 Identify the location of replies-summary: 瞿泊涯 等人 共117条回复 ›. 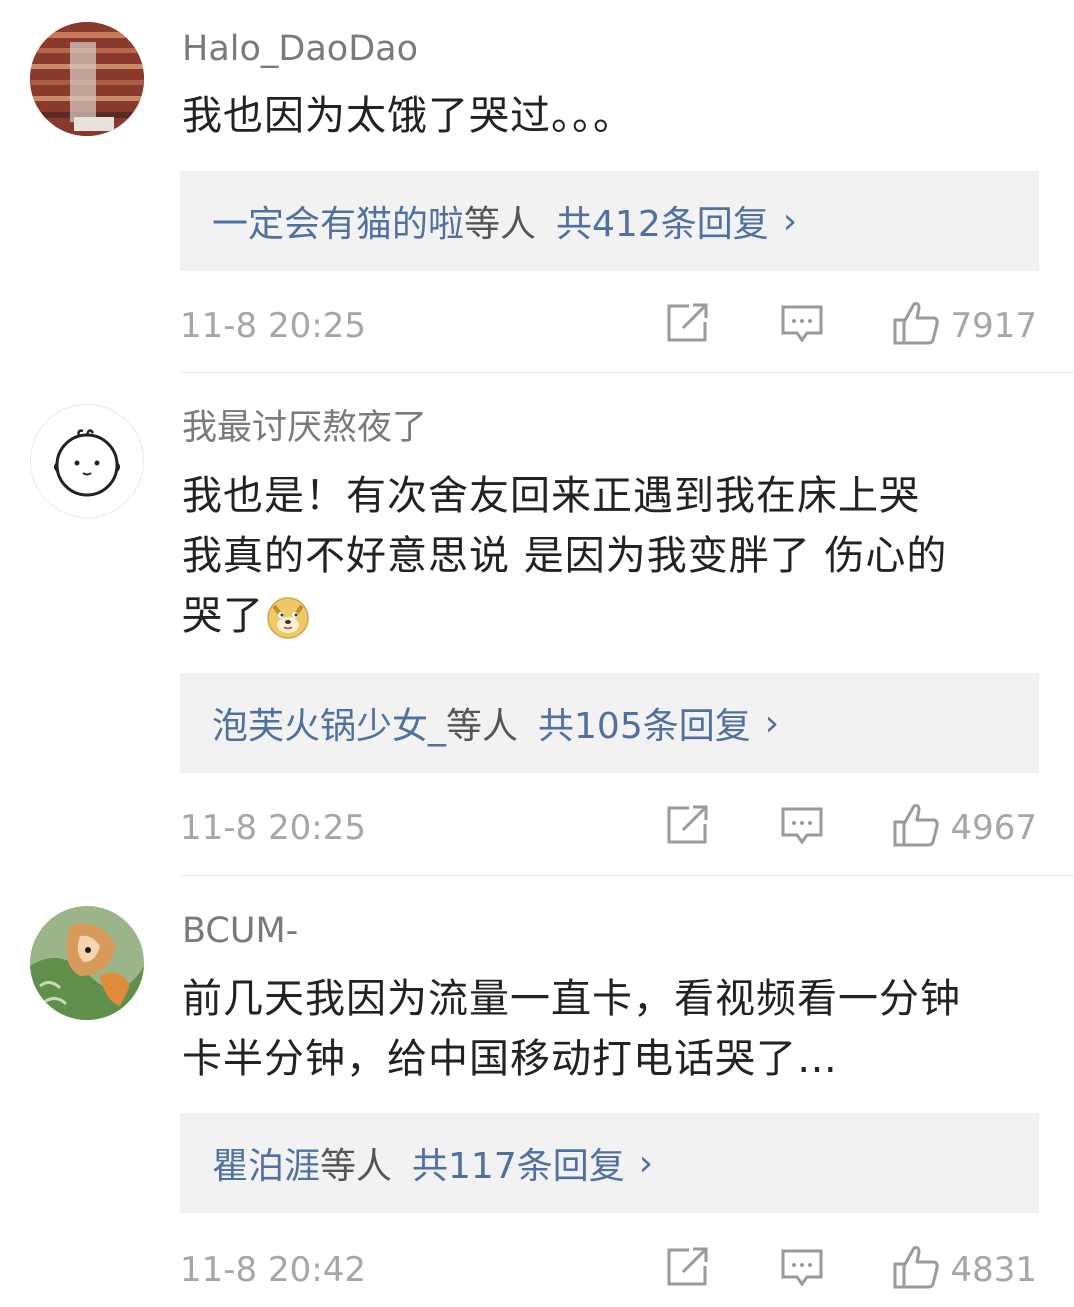
(609, 1163).